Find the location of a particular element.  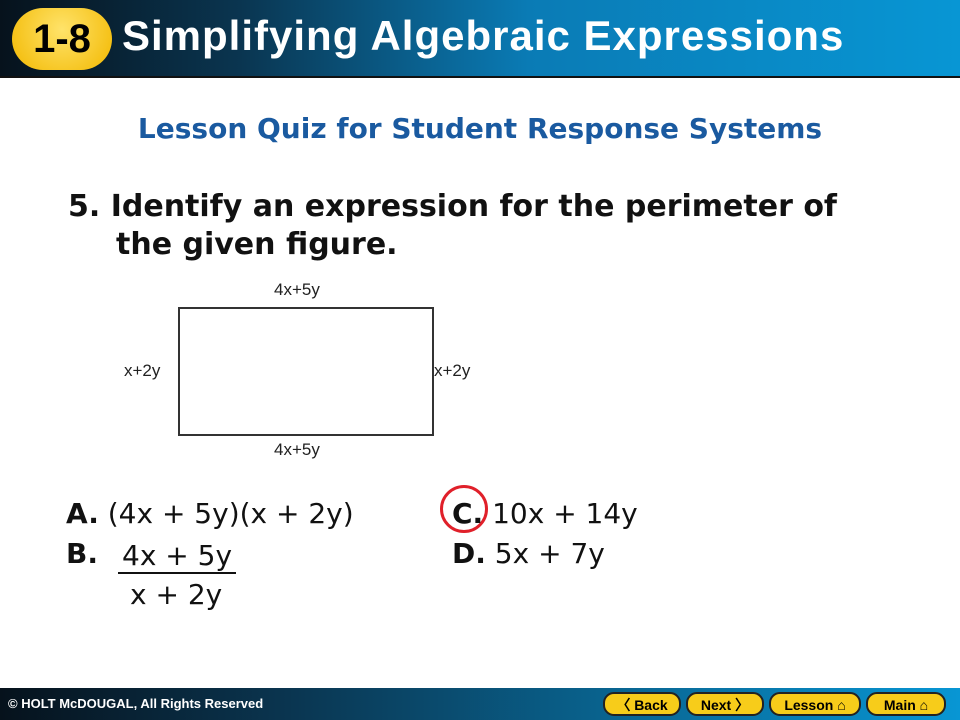

header-bar: 1-8 Simplifying Algebraic Expressions is located at coordinates (480, 39).